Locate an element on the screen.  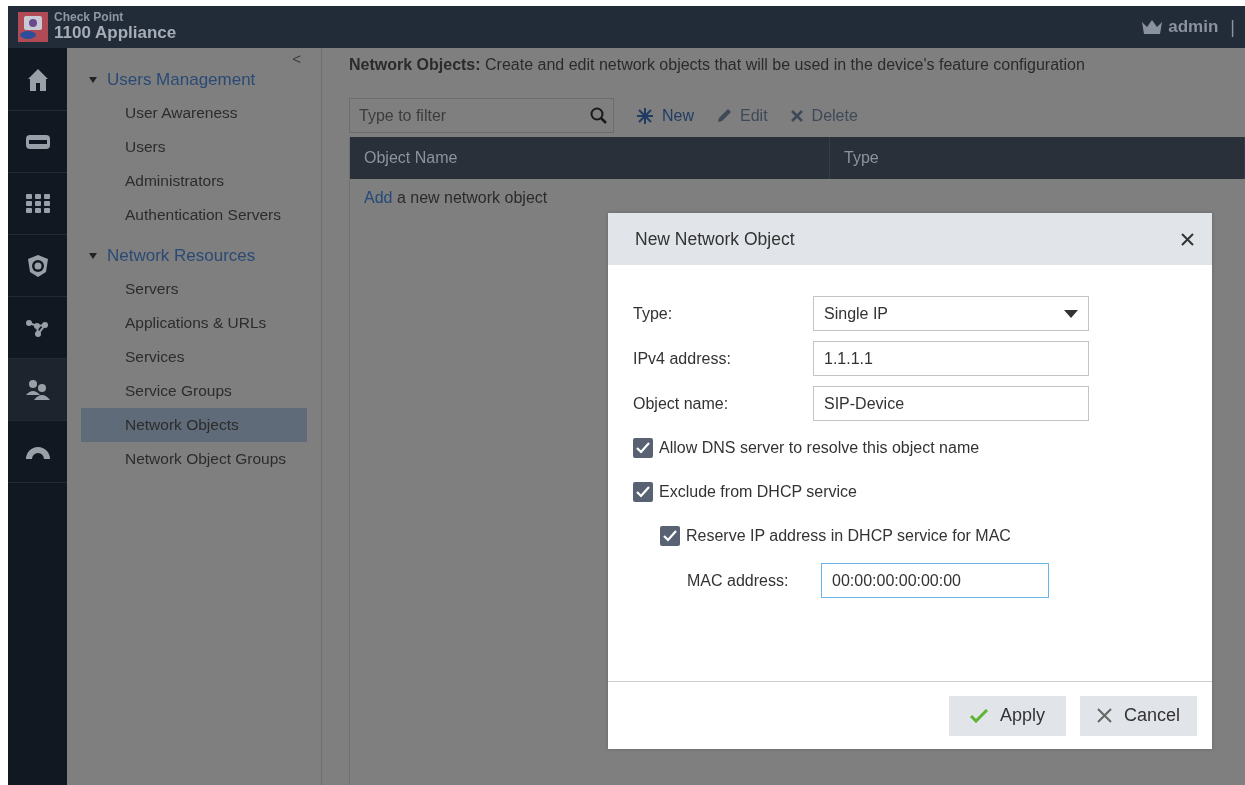
sidebar-item: Servers is located at coordinates (194, 289).